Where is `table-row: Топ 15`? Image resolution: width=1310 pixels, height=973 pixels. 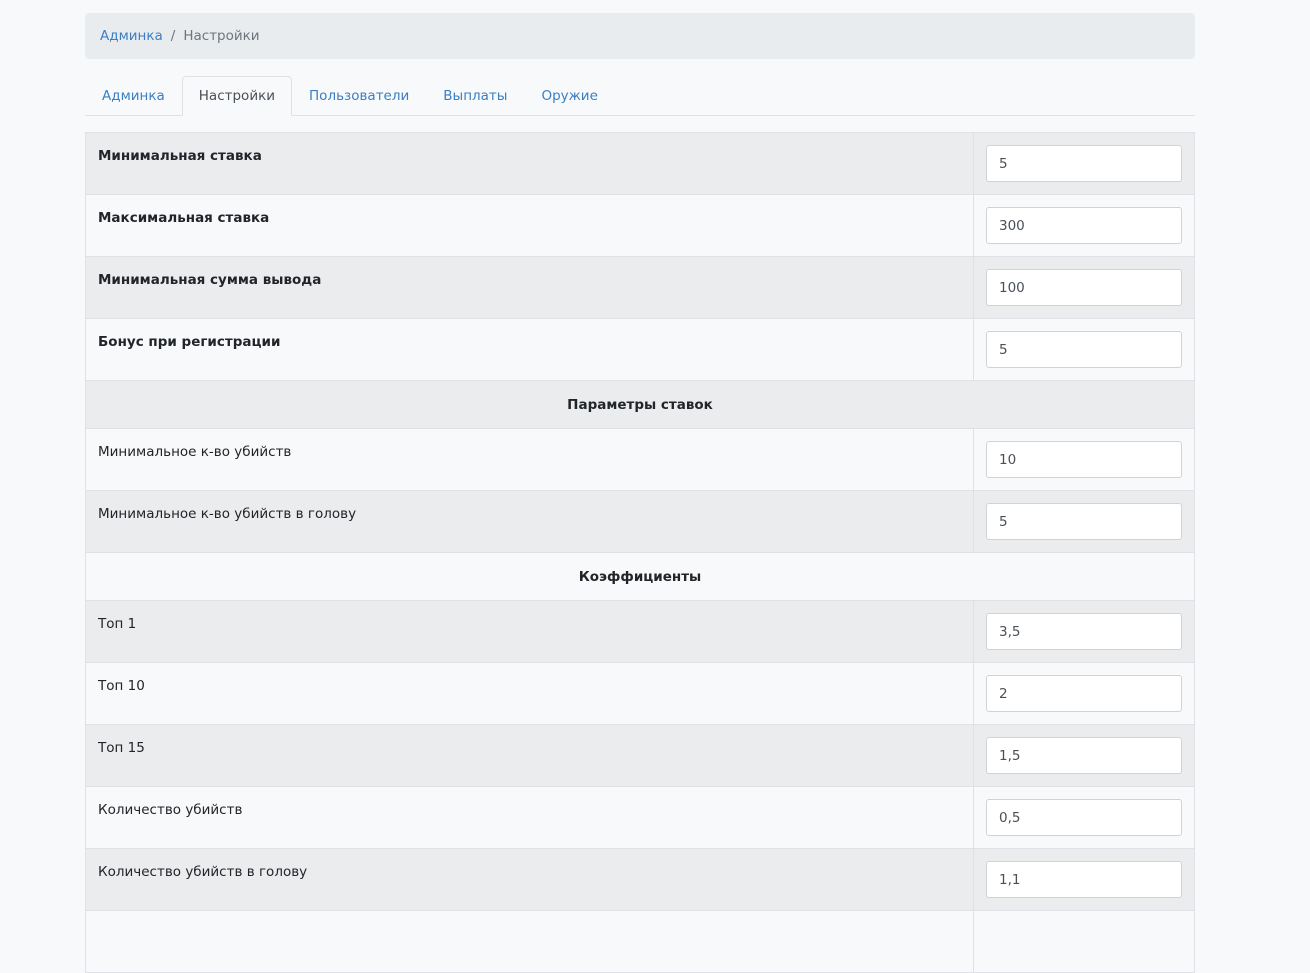 table-row: Топ 15 is located at coordinates (640, 755).